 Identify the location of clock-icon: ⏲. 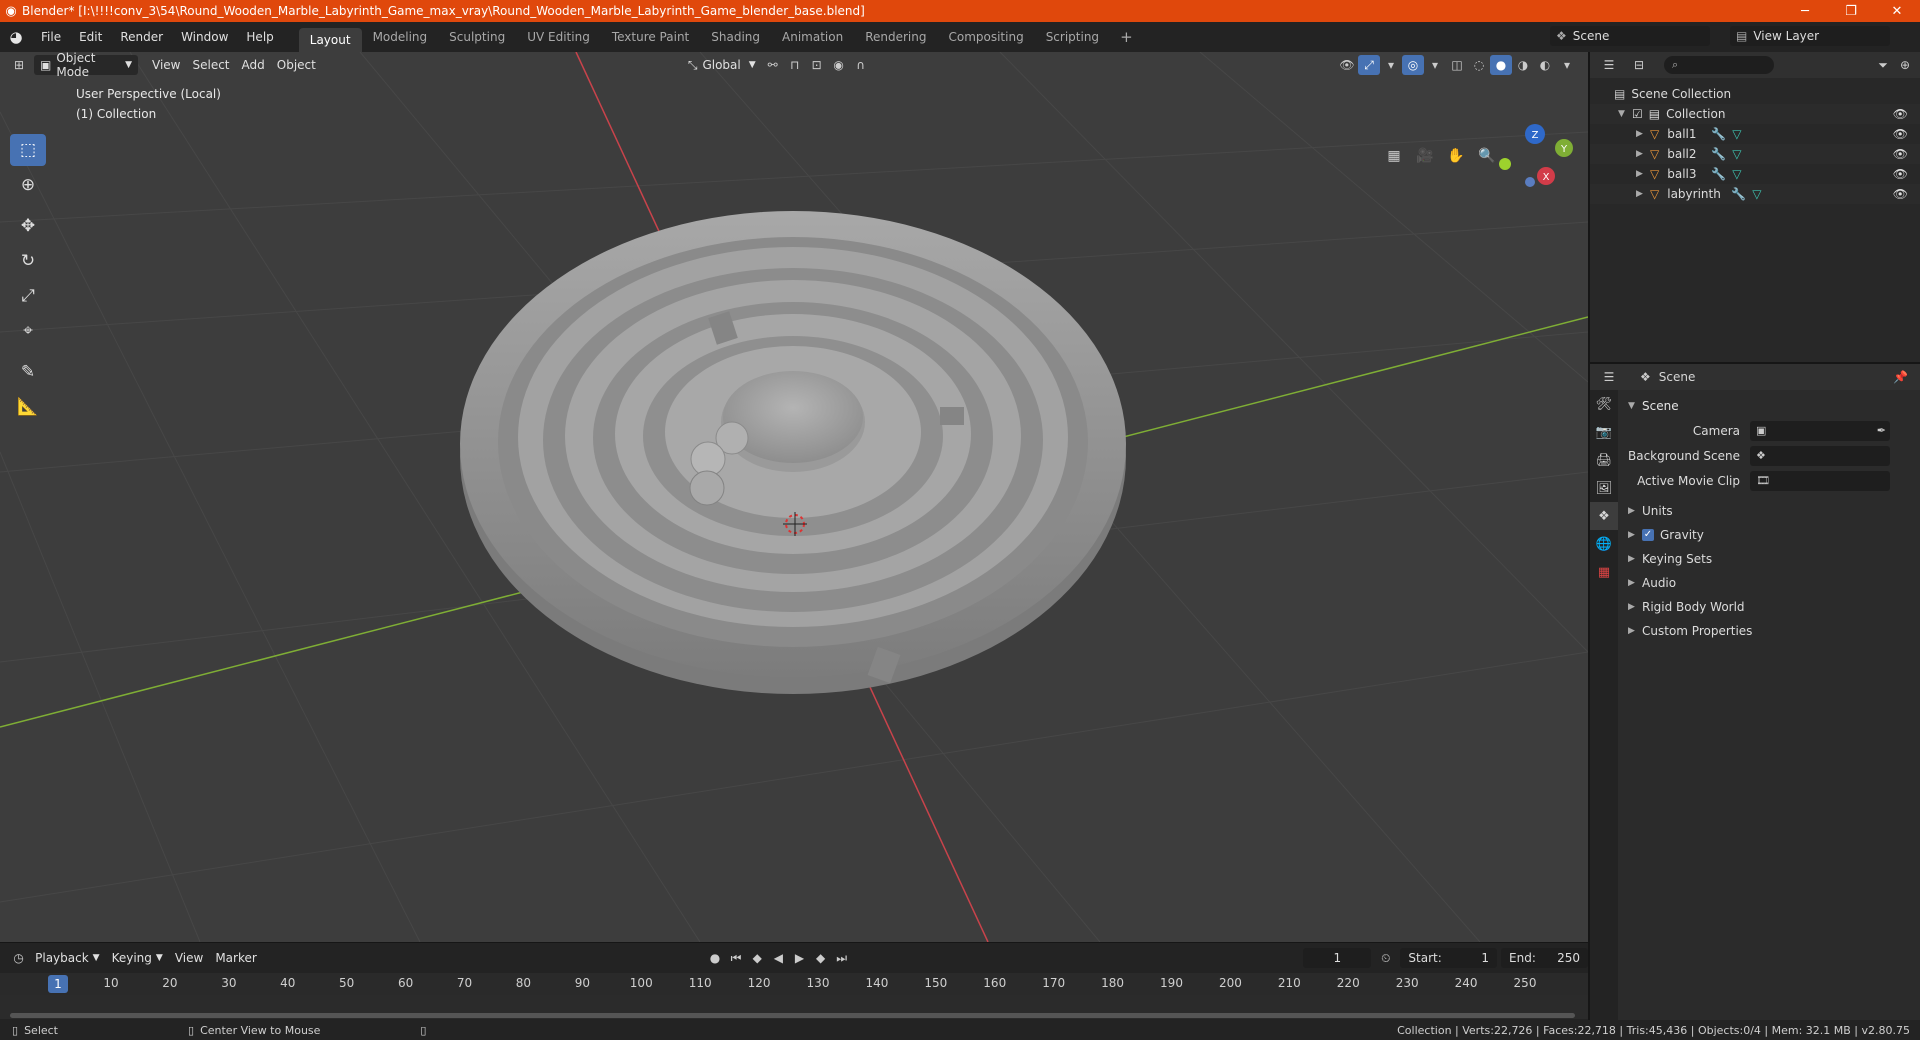
(1385, 958).